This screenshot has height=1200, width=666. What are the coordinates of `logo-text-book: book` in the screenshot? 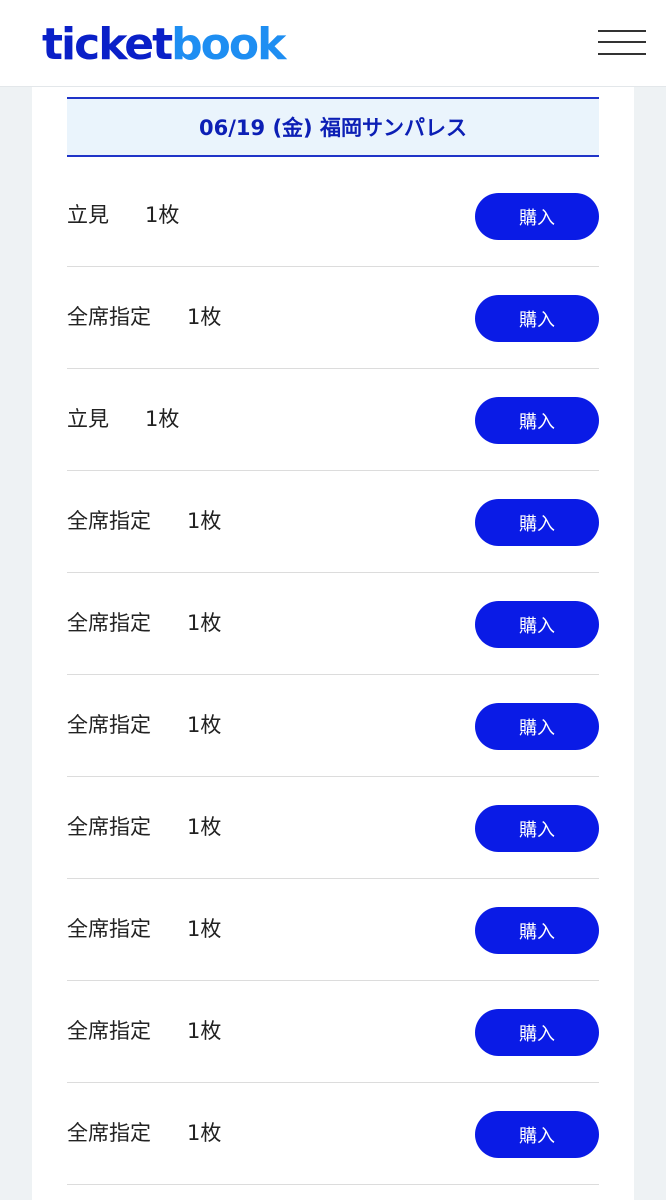 It's located at (228, 44).